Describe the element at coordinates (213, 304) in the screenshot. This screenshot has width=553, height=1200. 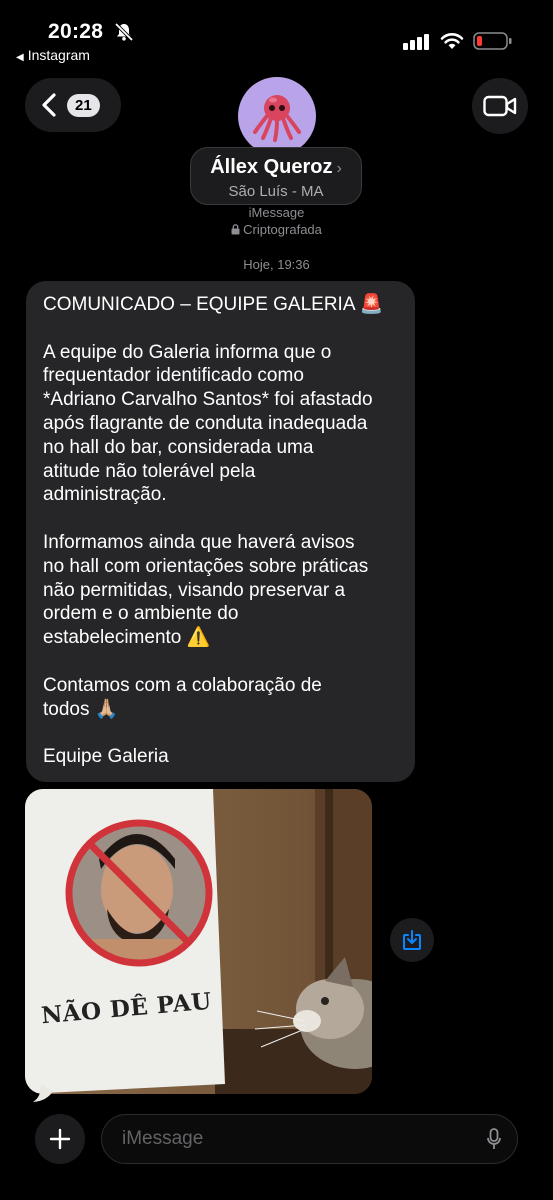
I see `message-title: COMUNICADO – EQUIPE GALERIA 🚨` at that location.